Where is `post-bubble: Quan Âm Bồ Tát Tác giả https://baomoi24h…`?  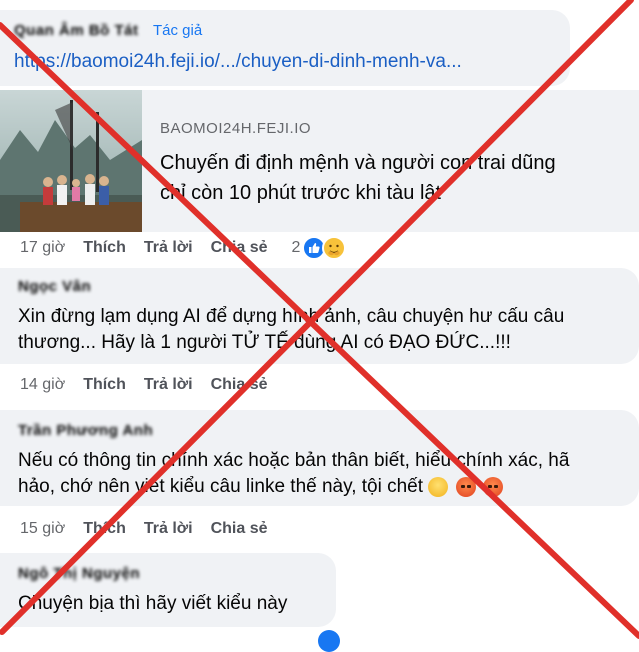
post-bubble: Quan Âm Bồ Tát Tác giả https://baomoi24h… is located at coordinates (285, 48).